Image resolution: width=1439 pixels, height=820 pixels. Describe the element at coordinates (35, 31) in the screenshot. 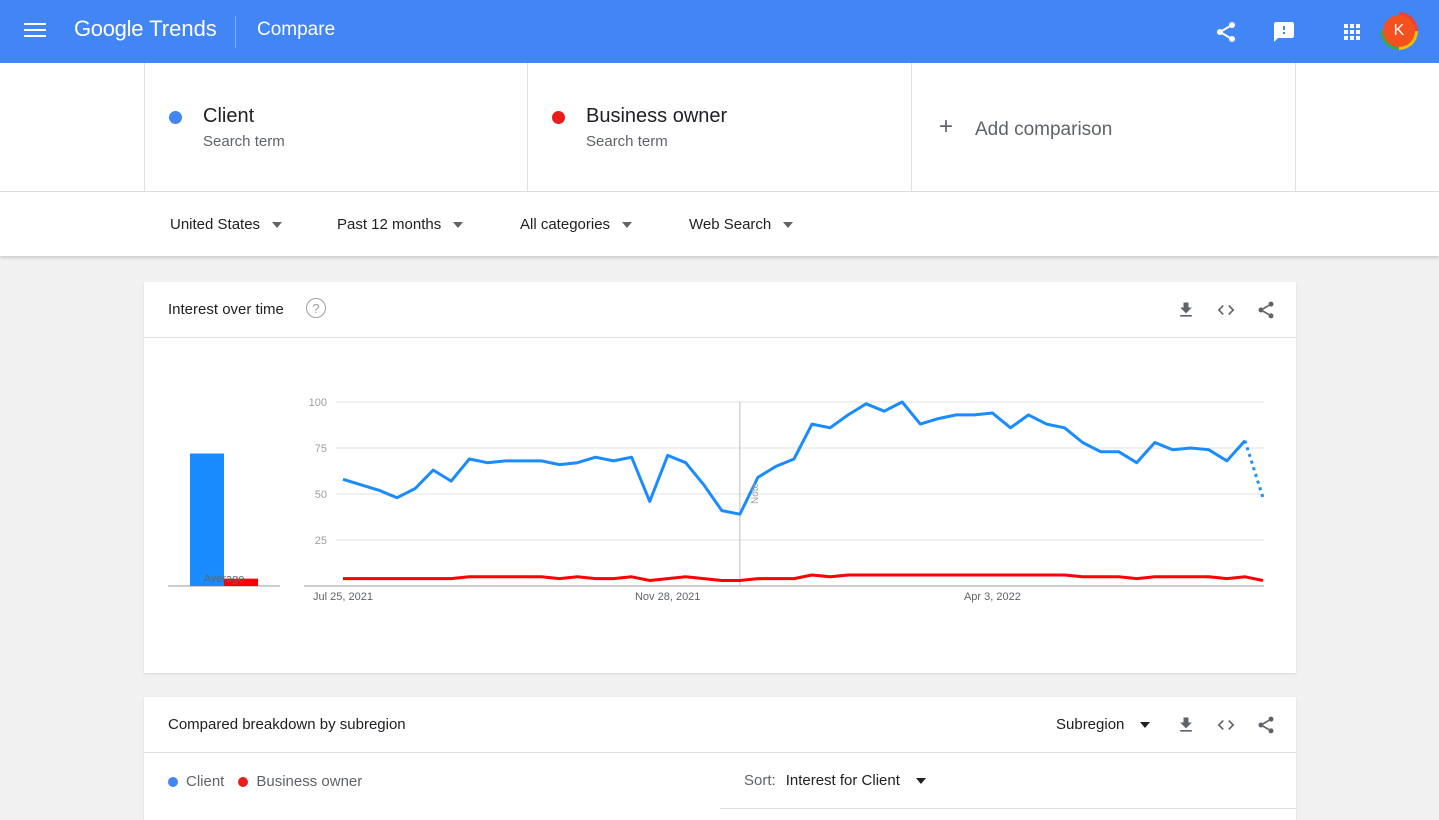

I see `menu-icon` at that location.